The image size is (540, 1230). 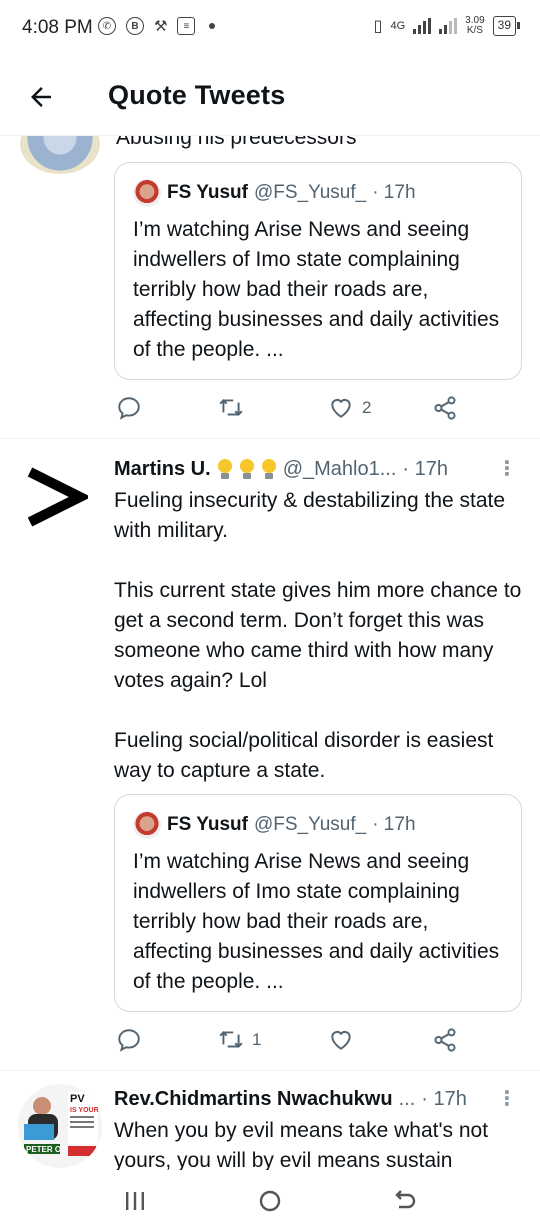 I want to click on signal-icon, so click(x=422, y=26).